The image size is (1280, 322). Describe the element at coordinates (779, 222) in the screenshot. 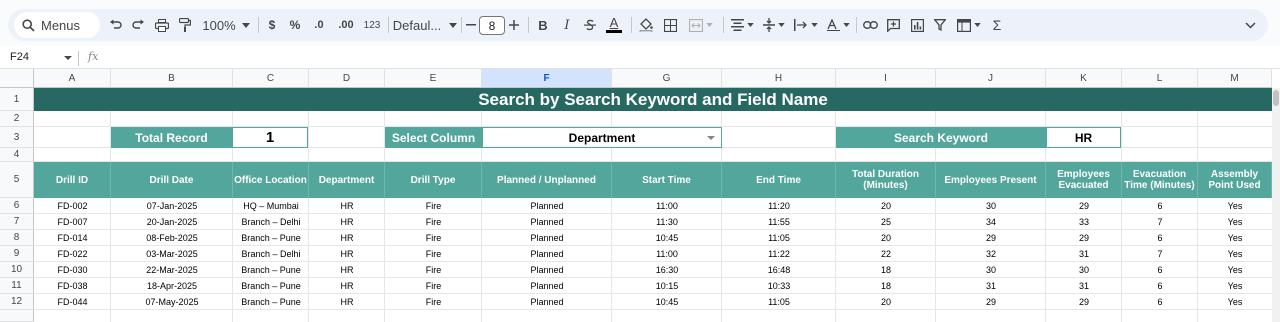

I see `table-cell: 11:55` at that location.